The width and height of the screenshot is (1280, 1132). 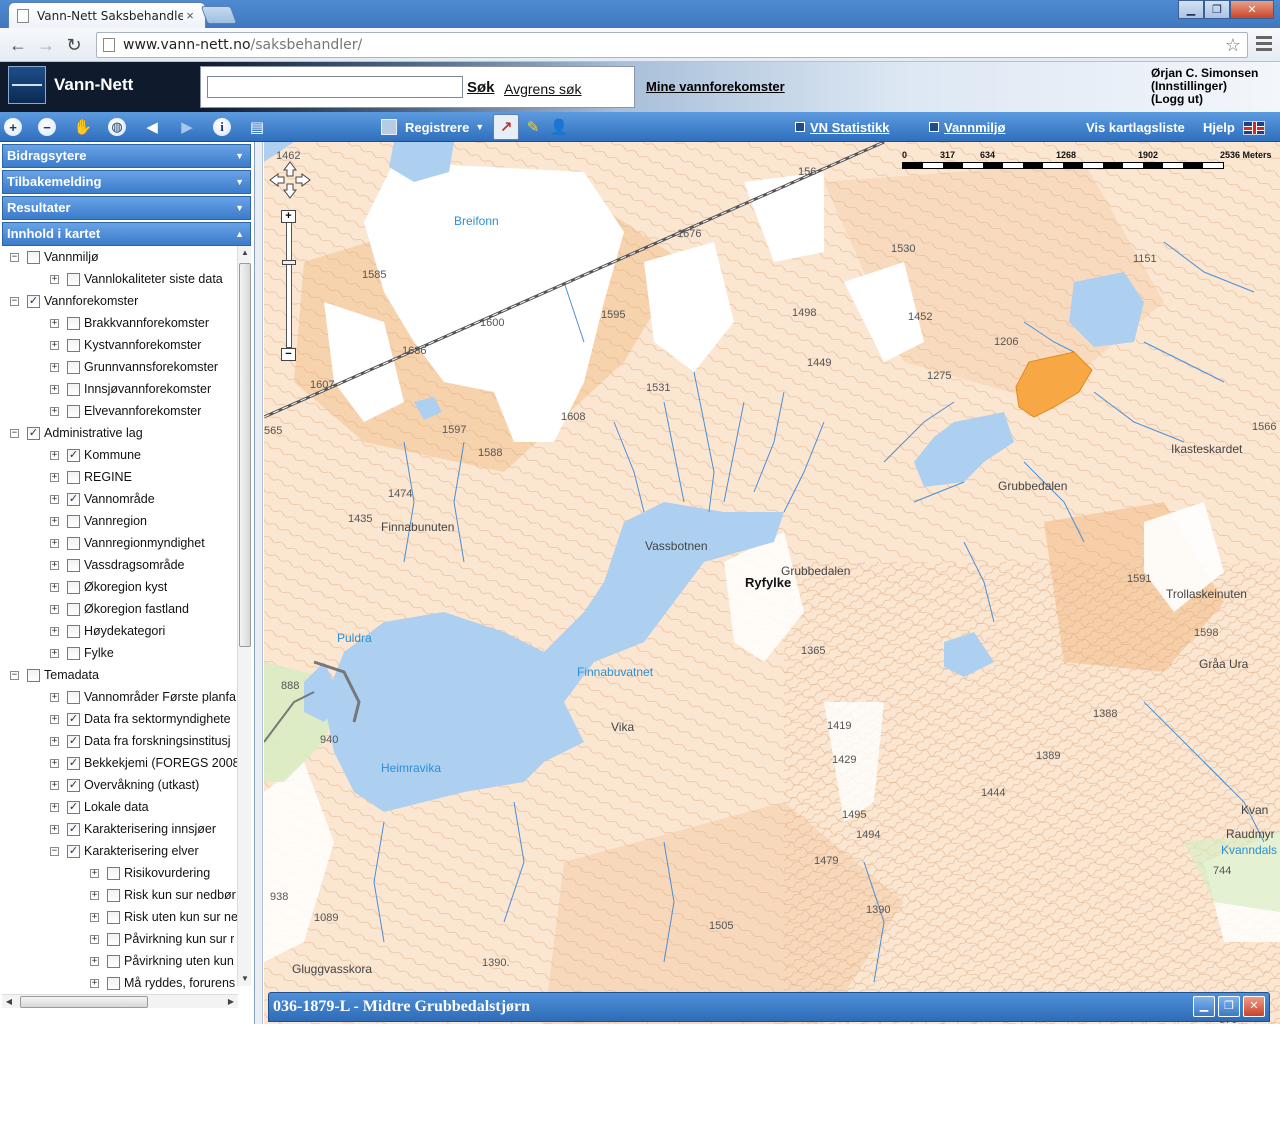 What do you see at coordinates (120, 301) in the screenshot?
I see `tree-item: − ✓ Vannforekomster` at bounding box center [120, 301].